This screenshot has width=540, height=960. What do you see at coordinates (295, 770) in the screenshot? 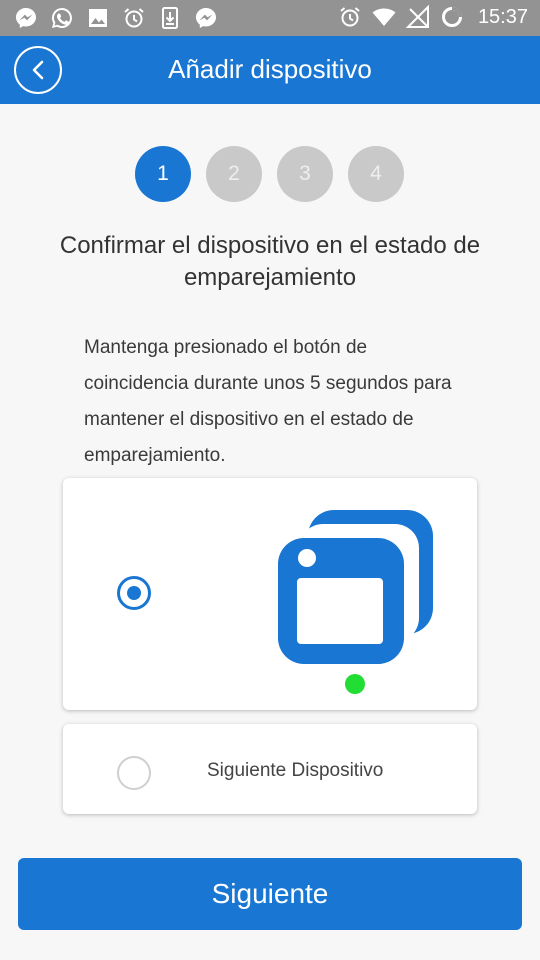
I see `next-device-label: Siguiente Dispositivo` at bounding box center [295, 770].